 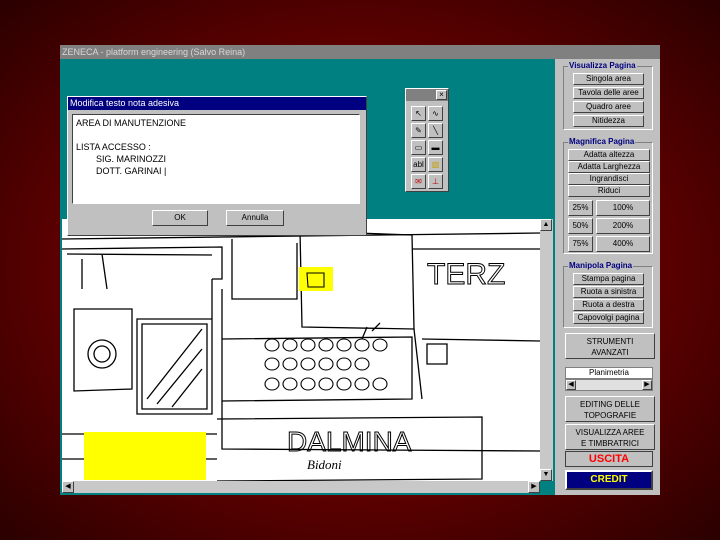 What do you see at coordinates (623, 208) in the screenshot?
I see `zoom-100-button: 100%` at bounding box center [623, 208].